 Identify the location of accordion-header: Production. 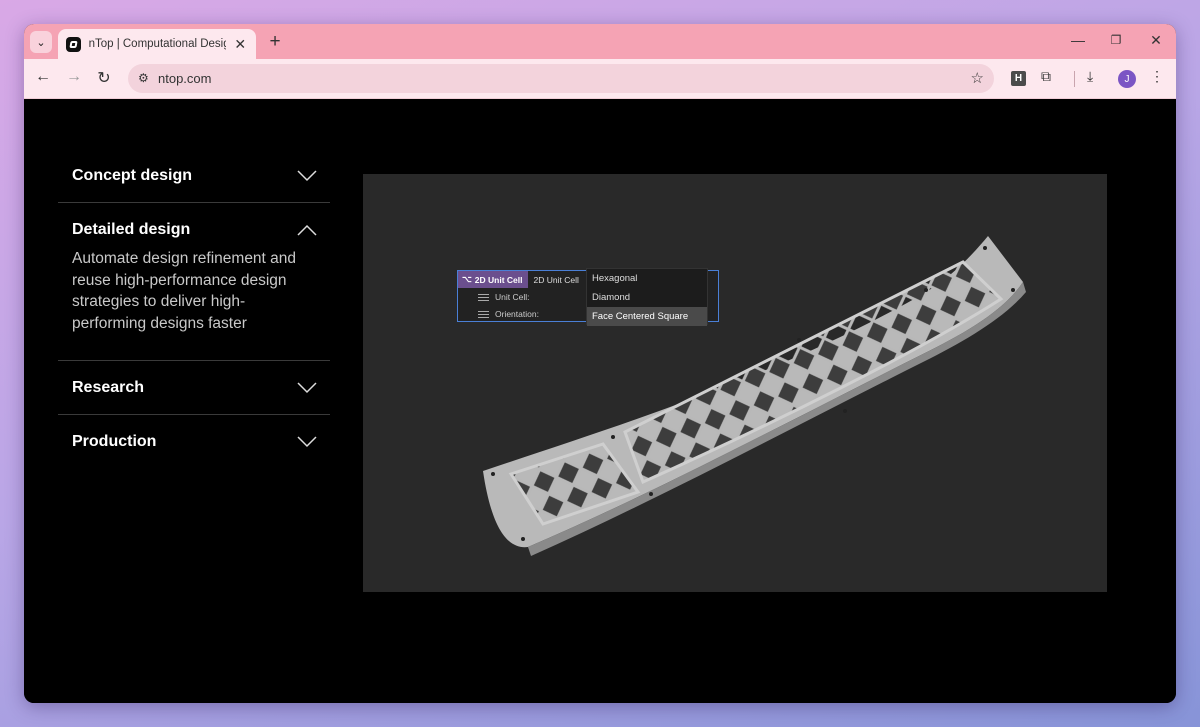
(194, 441).